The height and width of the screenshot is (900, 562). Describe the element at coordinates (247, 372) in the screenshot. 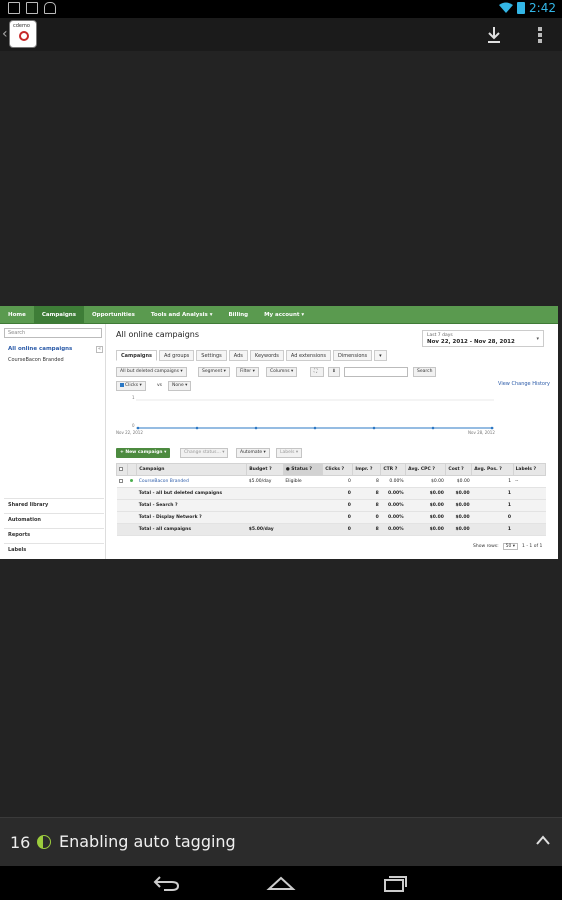

I see `filter-dropdown: Filter ▾` at that location.